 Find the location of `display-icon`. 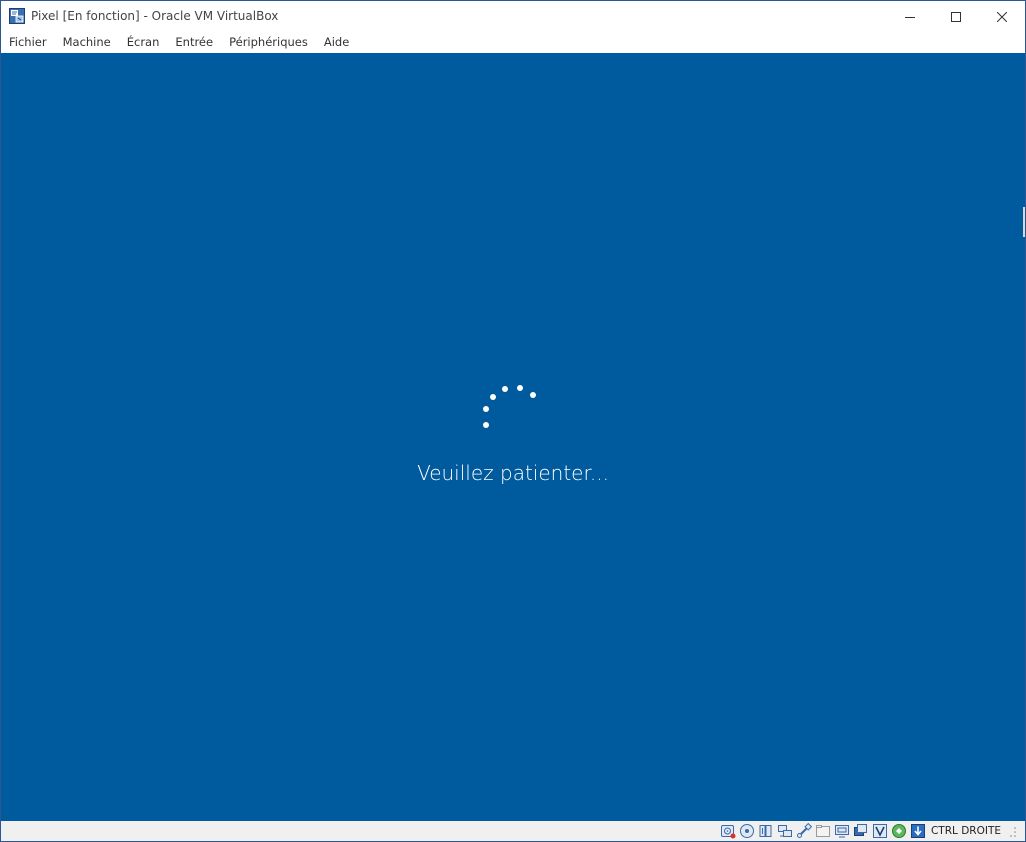

display-icon is located at coordinates (842, 831).